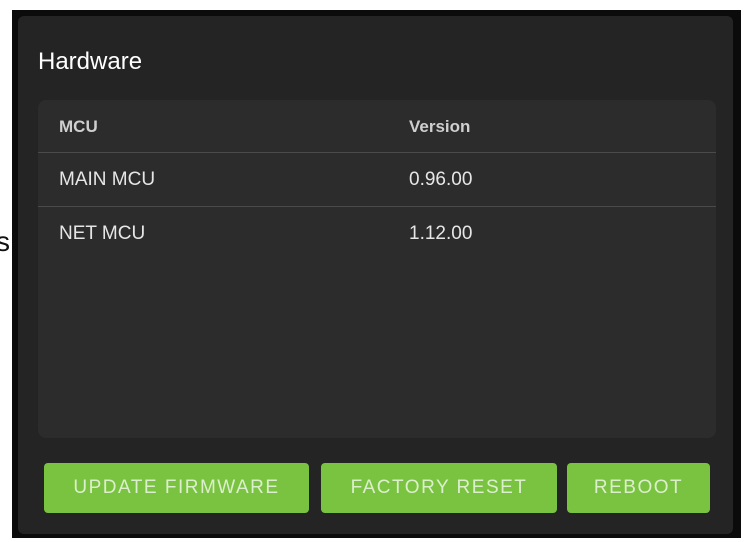  I want to click on table-row: MAIN MCU 0.96.00, so click(377, 180).